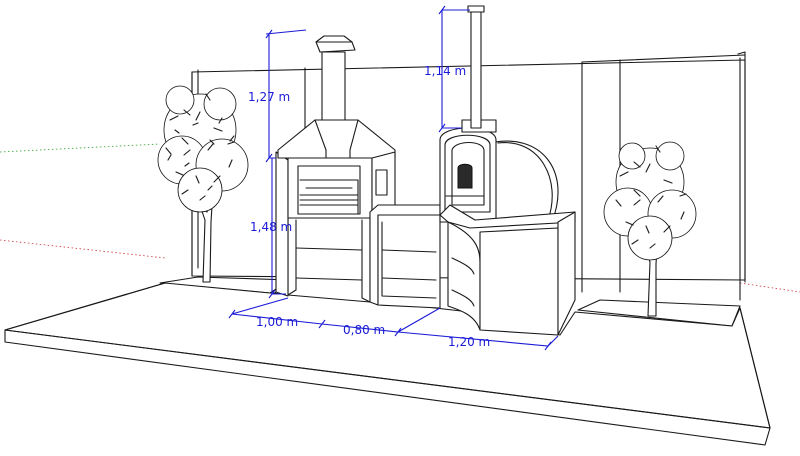  What do you see at coordinates (277, 322) in the screenshot?
I see `dimension-label: 1,00 m` at bounding box center [277, 322].